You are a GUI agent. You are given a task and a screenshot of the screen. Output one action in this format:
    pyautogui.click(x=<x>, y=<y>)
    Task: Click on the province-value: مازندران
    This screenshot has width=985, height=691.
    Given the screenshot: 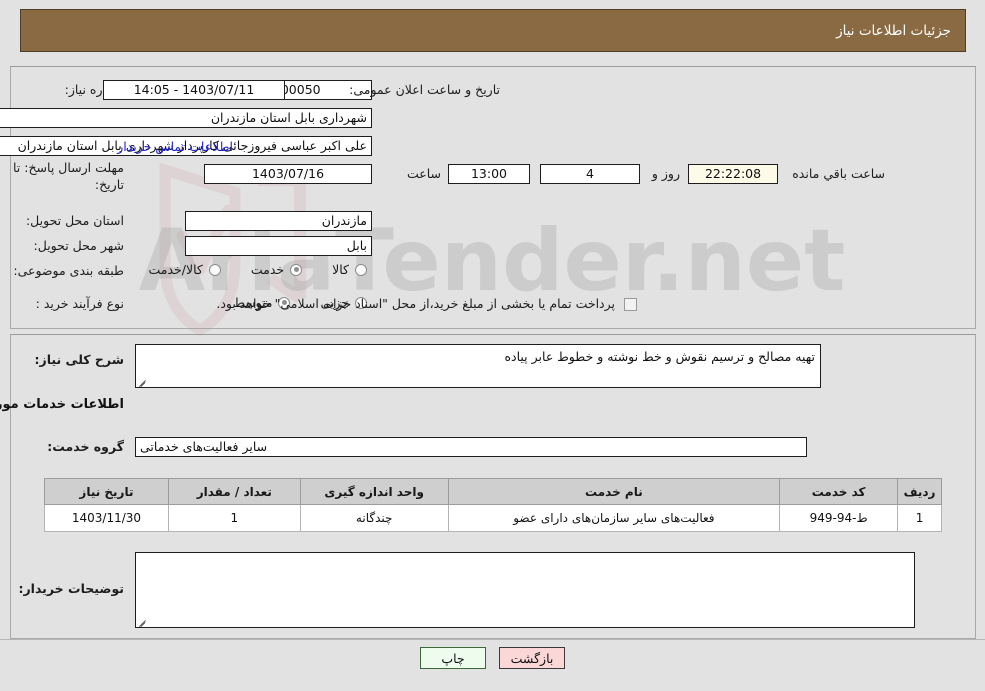 What is the action you would take?
    pyautogui.click(x=278, y=221)
    